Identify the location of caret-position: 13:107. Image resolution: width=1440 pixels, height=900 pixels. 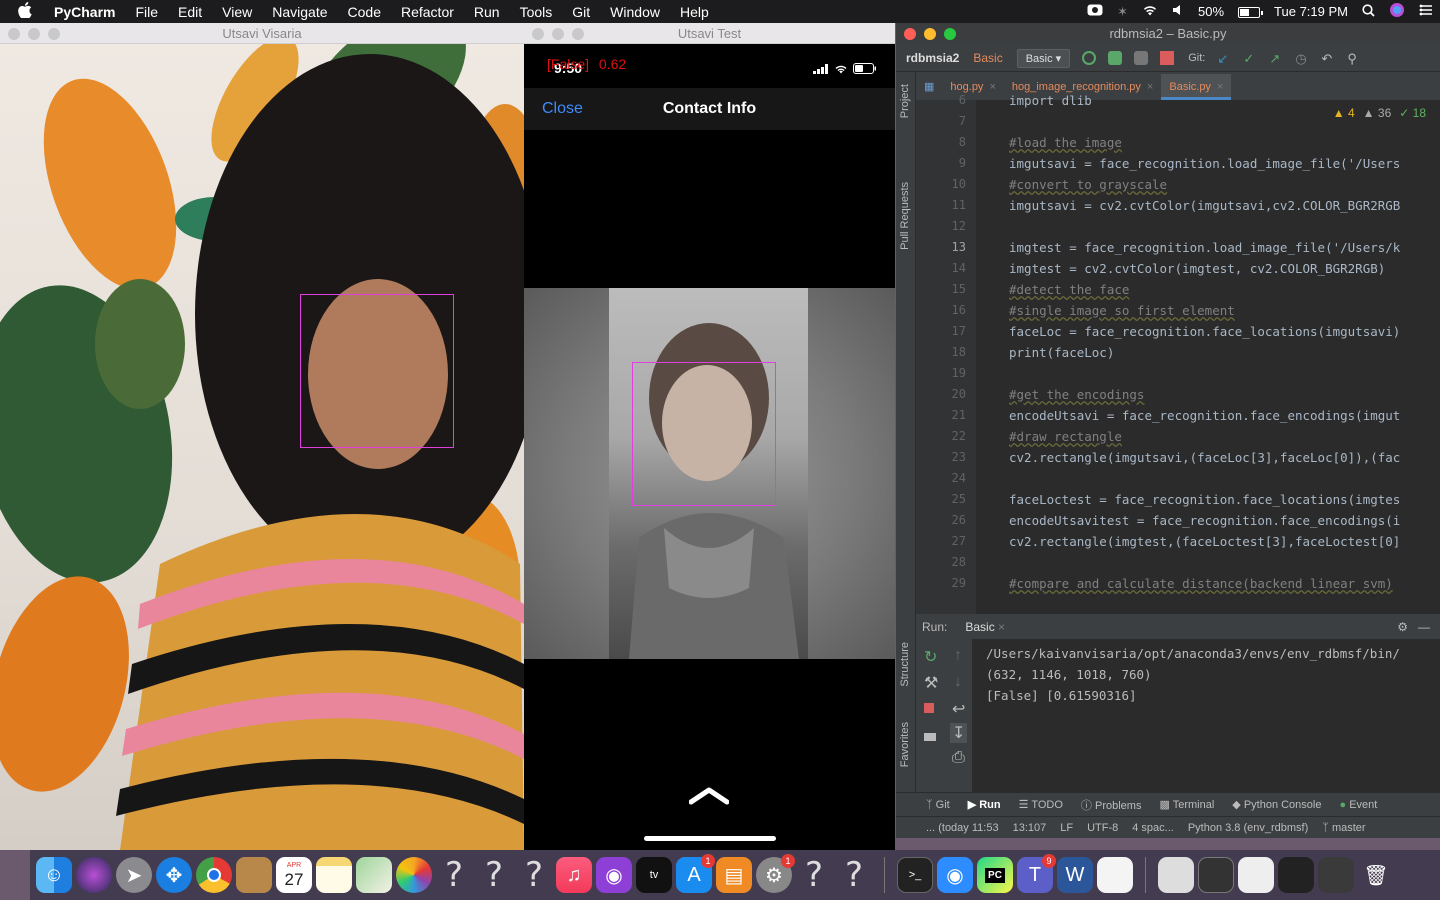
(1030, 828).